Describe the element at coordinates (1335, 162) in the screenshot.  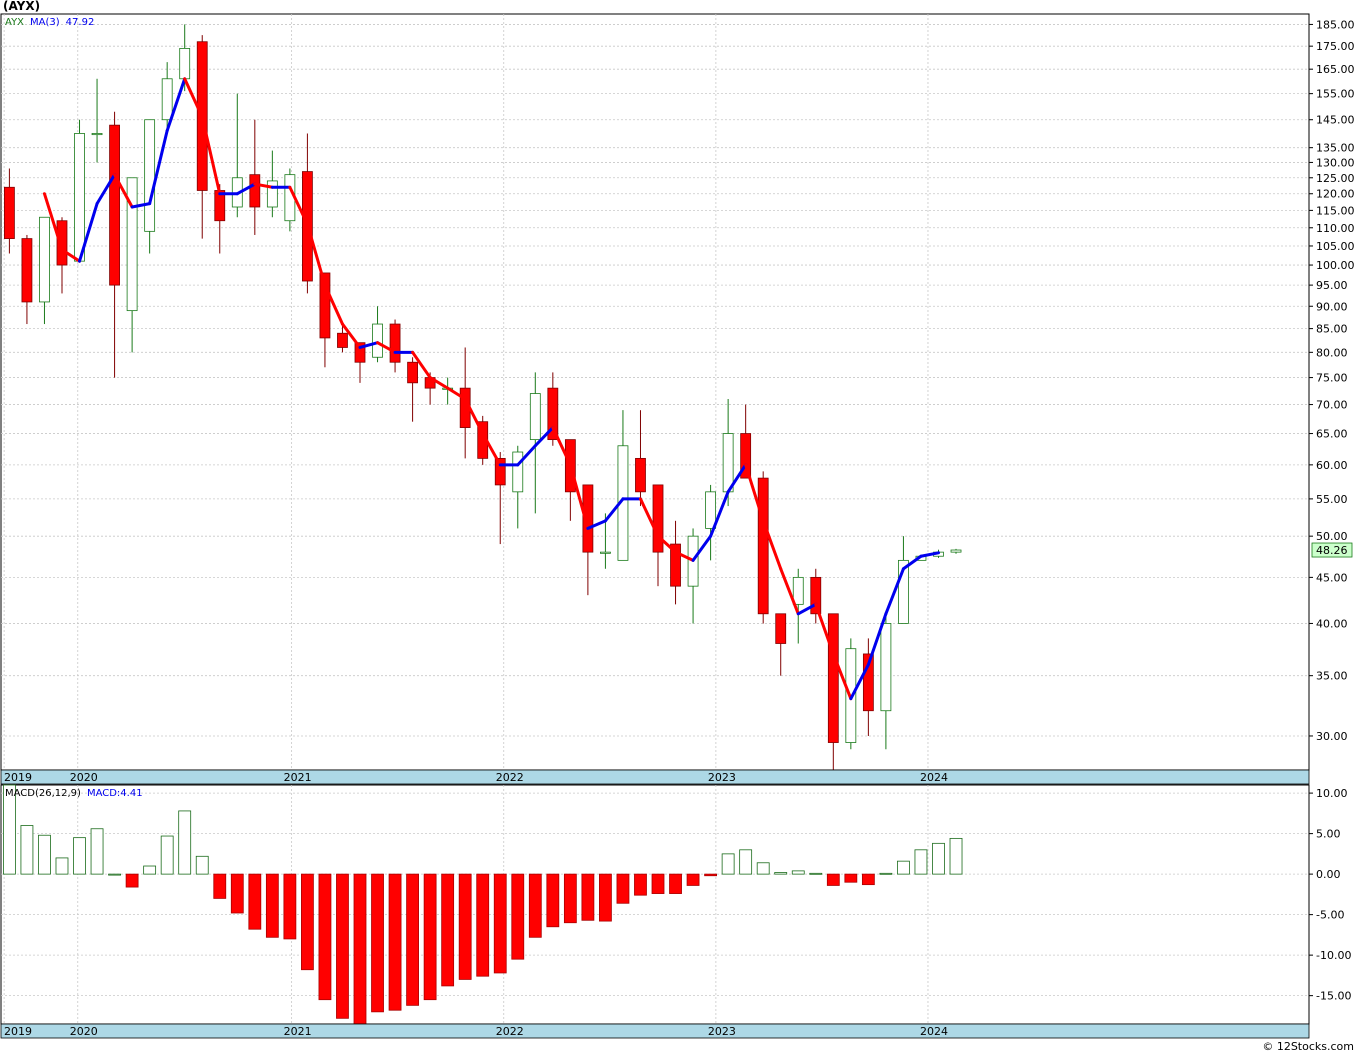
I see `price-ytick-label: 130.00` at that location.